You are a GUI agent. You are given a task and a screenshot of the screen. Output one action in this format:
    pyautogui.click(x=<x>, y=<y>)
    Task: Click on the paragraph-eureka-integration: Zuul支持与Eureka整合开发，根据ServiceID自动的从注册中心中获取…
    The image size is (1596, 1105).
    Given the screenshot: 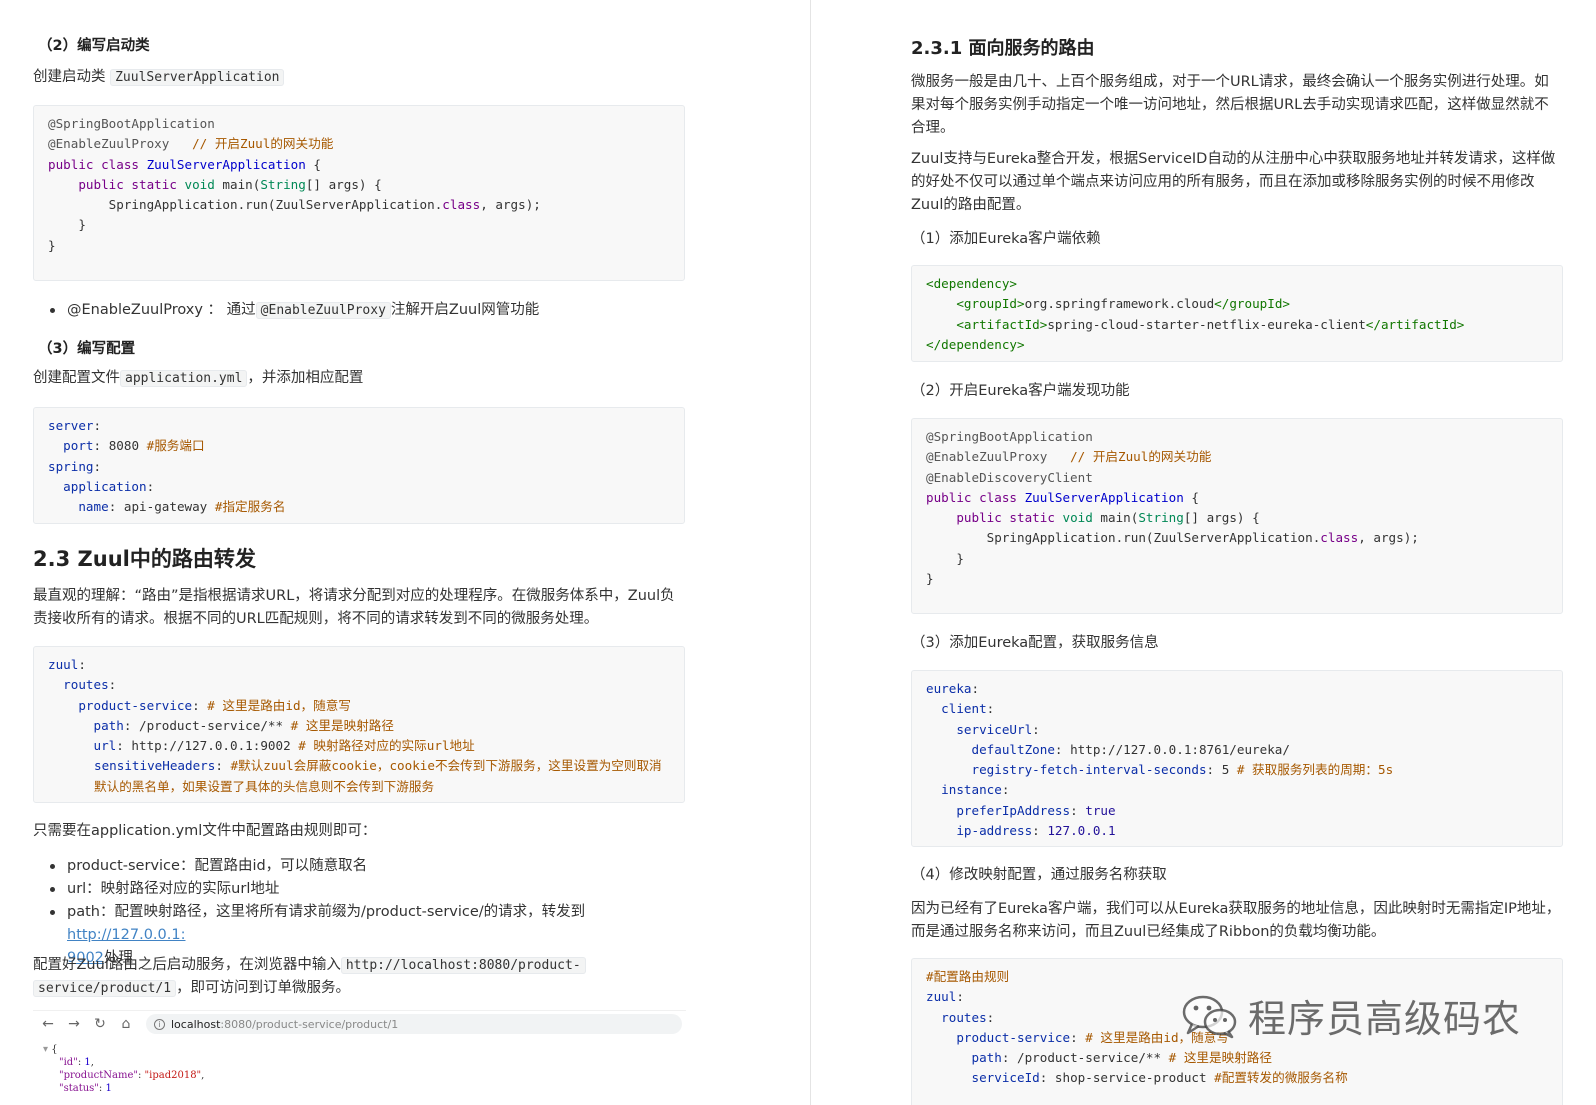 What is the action you would take?
    pyautogui.click(x=1233, y=182)
    